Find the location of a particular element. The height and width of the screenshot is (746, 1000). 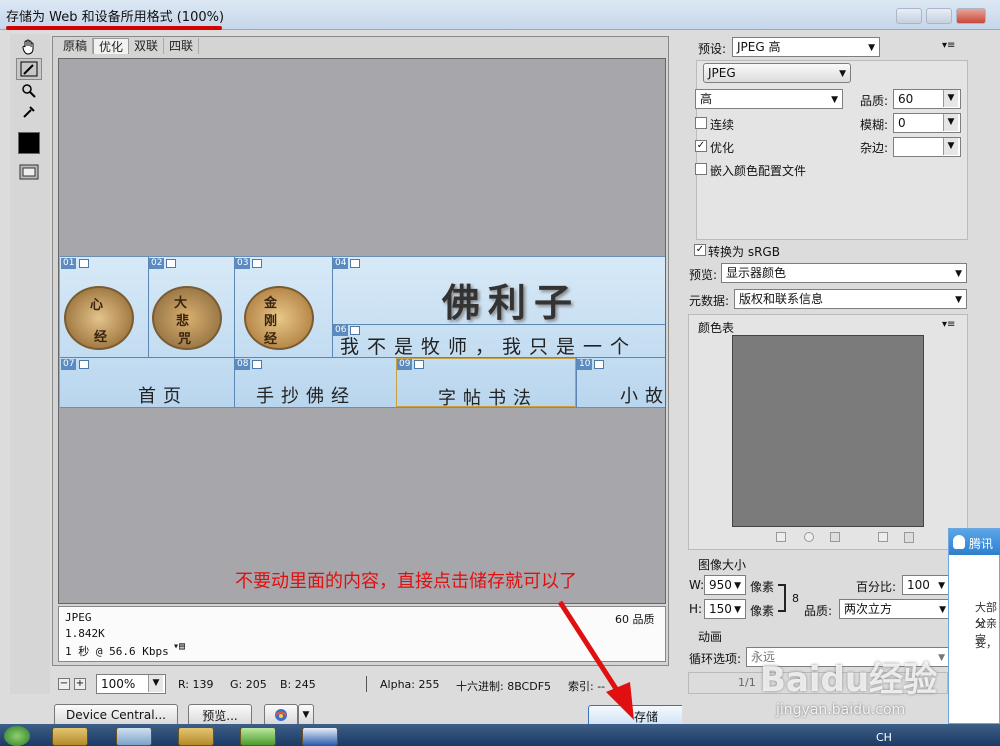

resample-label: 品质: is located at coordinates (818, 611).